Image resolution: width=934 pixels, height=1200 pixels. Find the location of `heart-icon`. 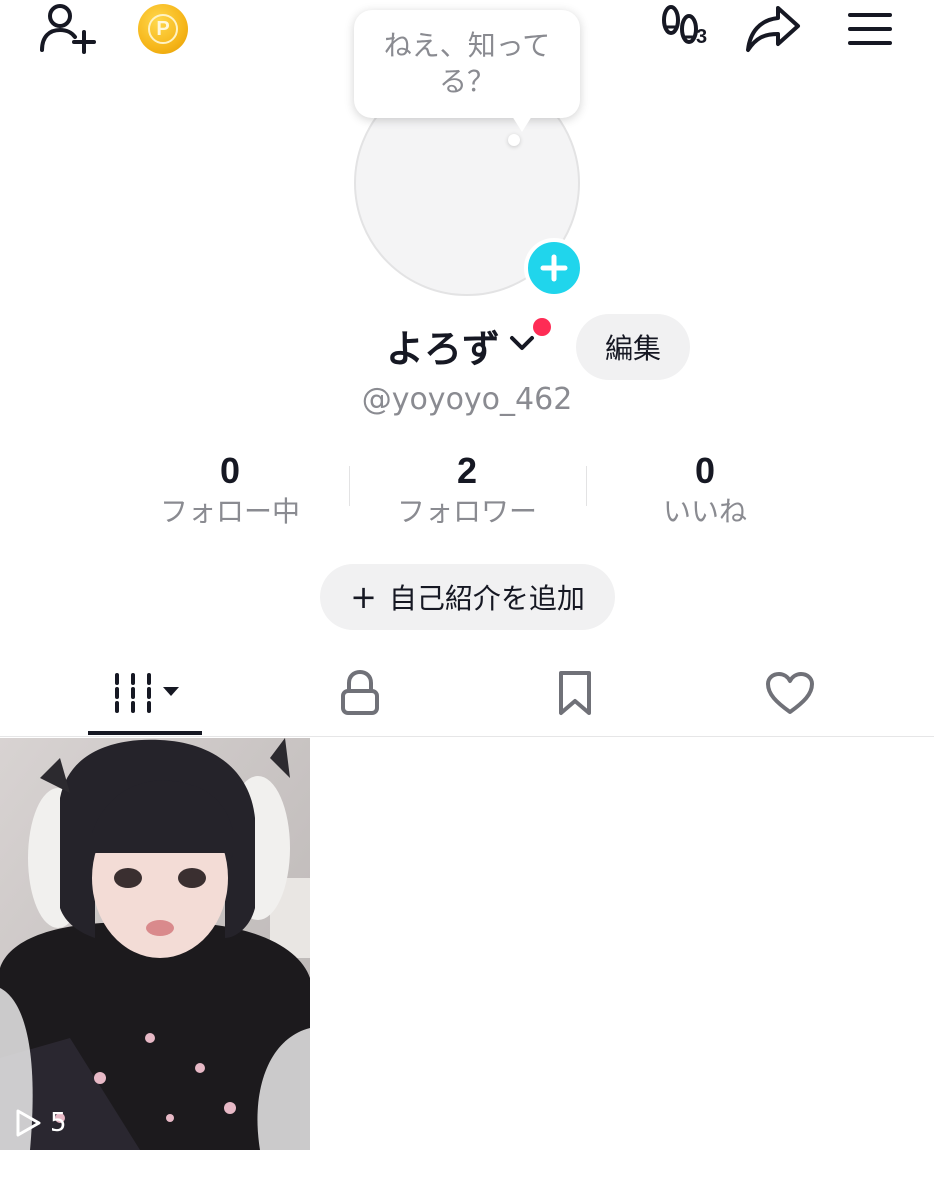

heart-icon is located at coordinates (790, 693).